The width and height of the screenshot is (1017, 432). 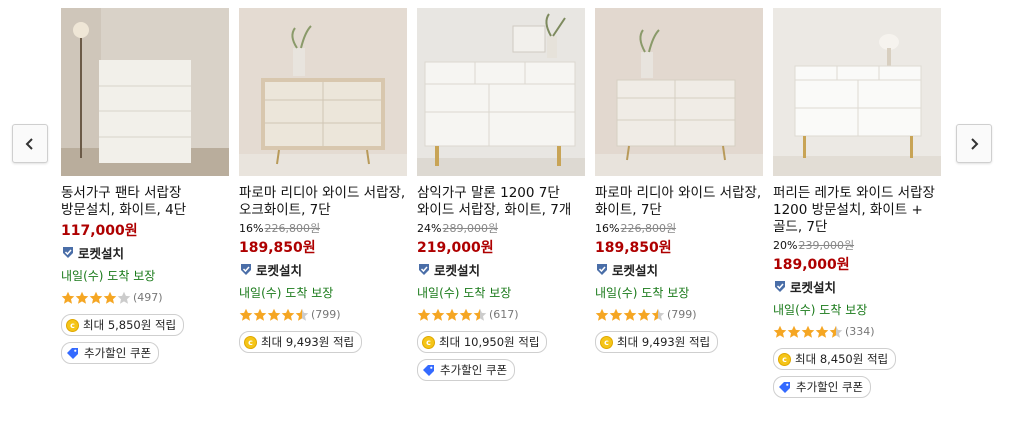 I want to click on reward-badge: c 최대 8,450원 적립, so click(x=835, y=359).